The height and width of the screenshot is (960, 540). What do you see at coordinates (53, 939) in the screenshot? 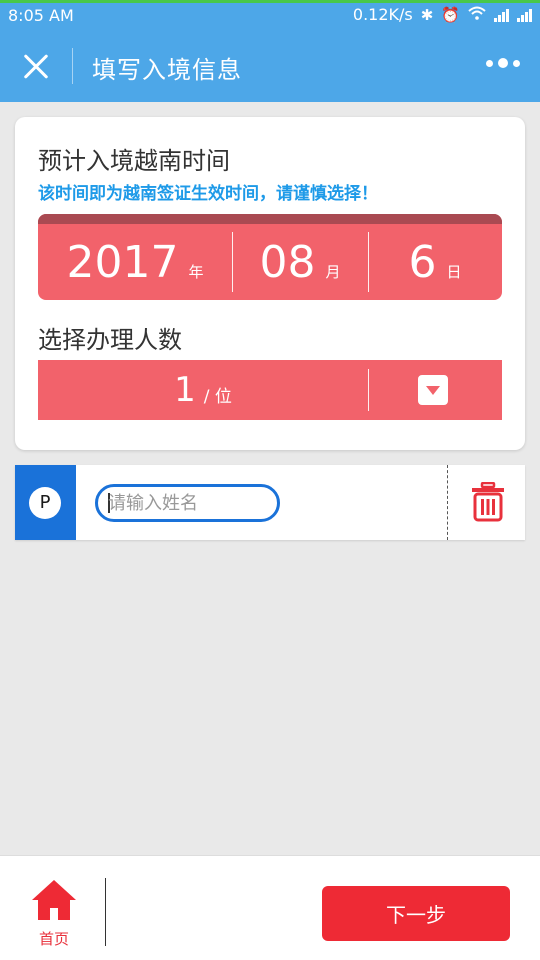
I see `home-label: 首页` at bounding box center [53, 939].